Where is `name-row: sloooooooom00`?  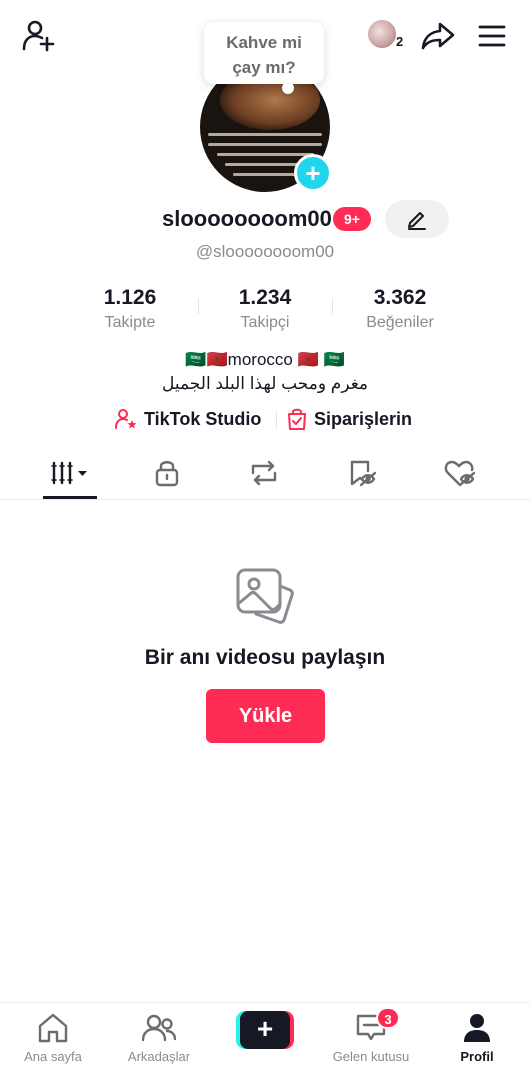 name-row: sloooooooom00 is located at coordinates (265, 220).